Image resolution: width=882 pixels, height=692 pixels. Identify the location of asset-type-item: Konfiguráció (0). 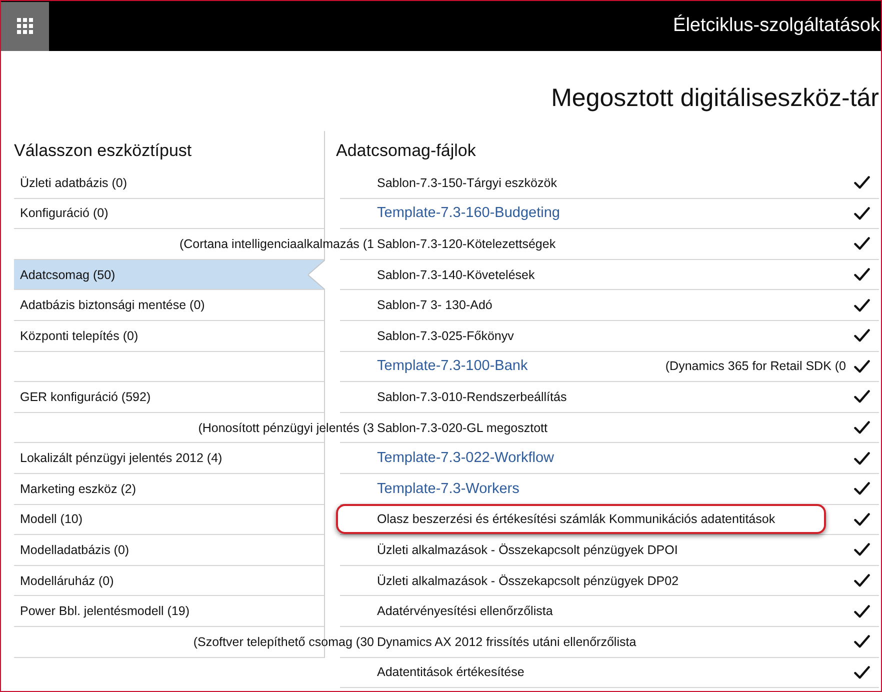
(169, 214).